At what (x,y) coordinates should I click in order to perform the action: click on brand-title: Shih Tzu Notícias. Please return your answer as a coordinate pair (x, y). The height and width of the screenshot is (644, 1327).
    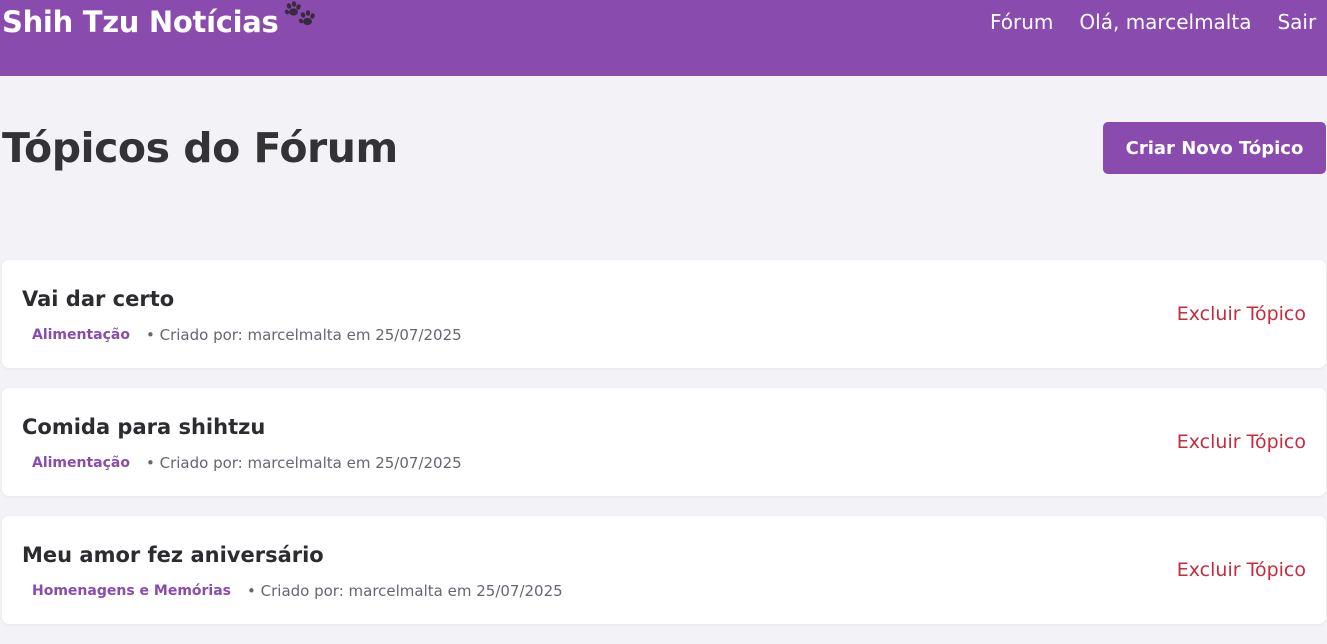
    Looking at the image, I should click on (140, 22).